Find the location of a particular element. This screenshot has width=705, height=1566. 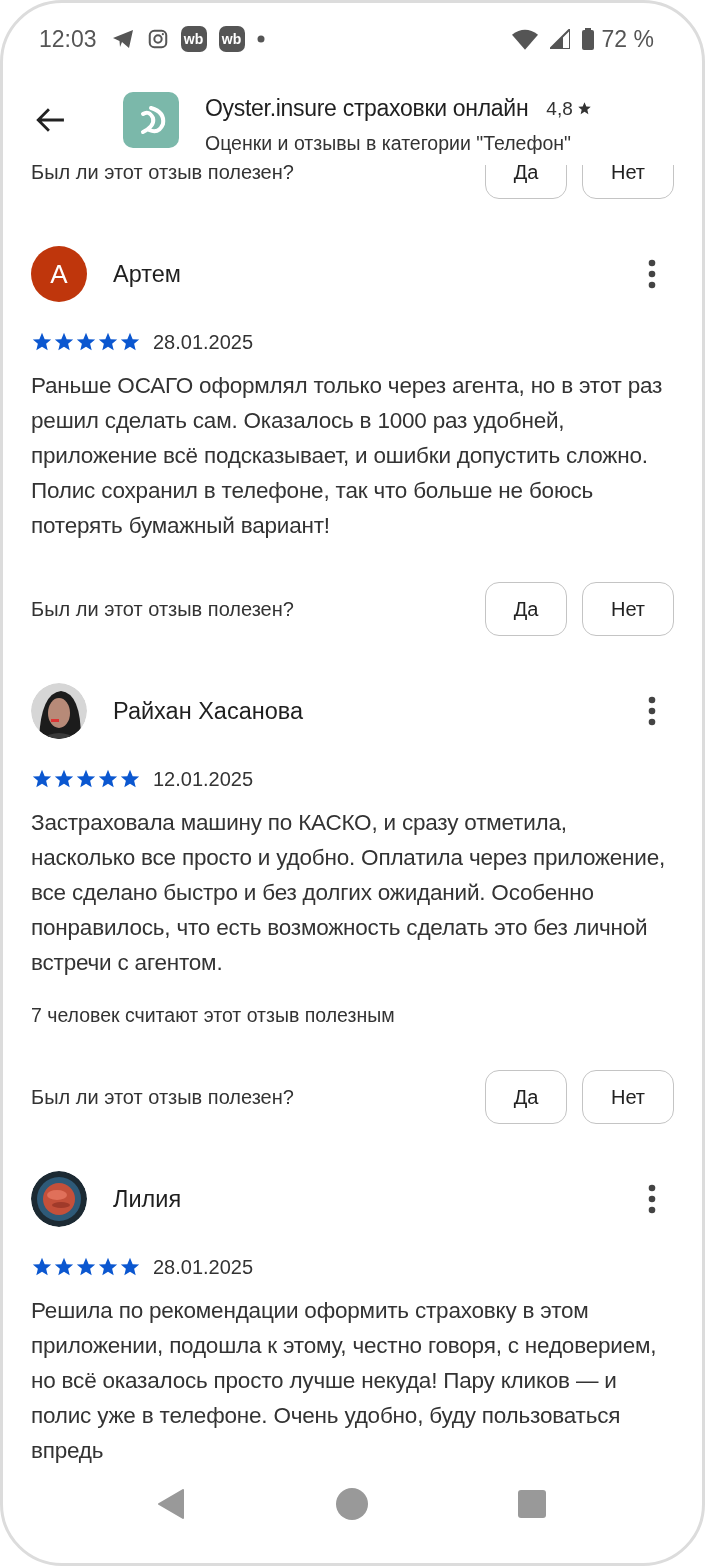

status-time: 12:03 is located at coordinates (68, 39).